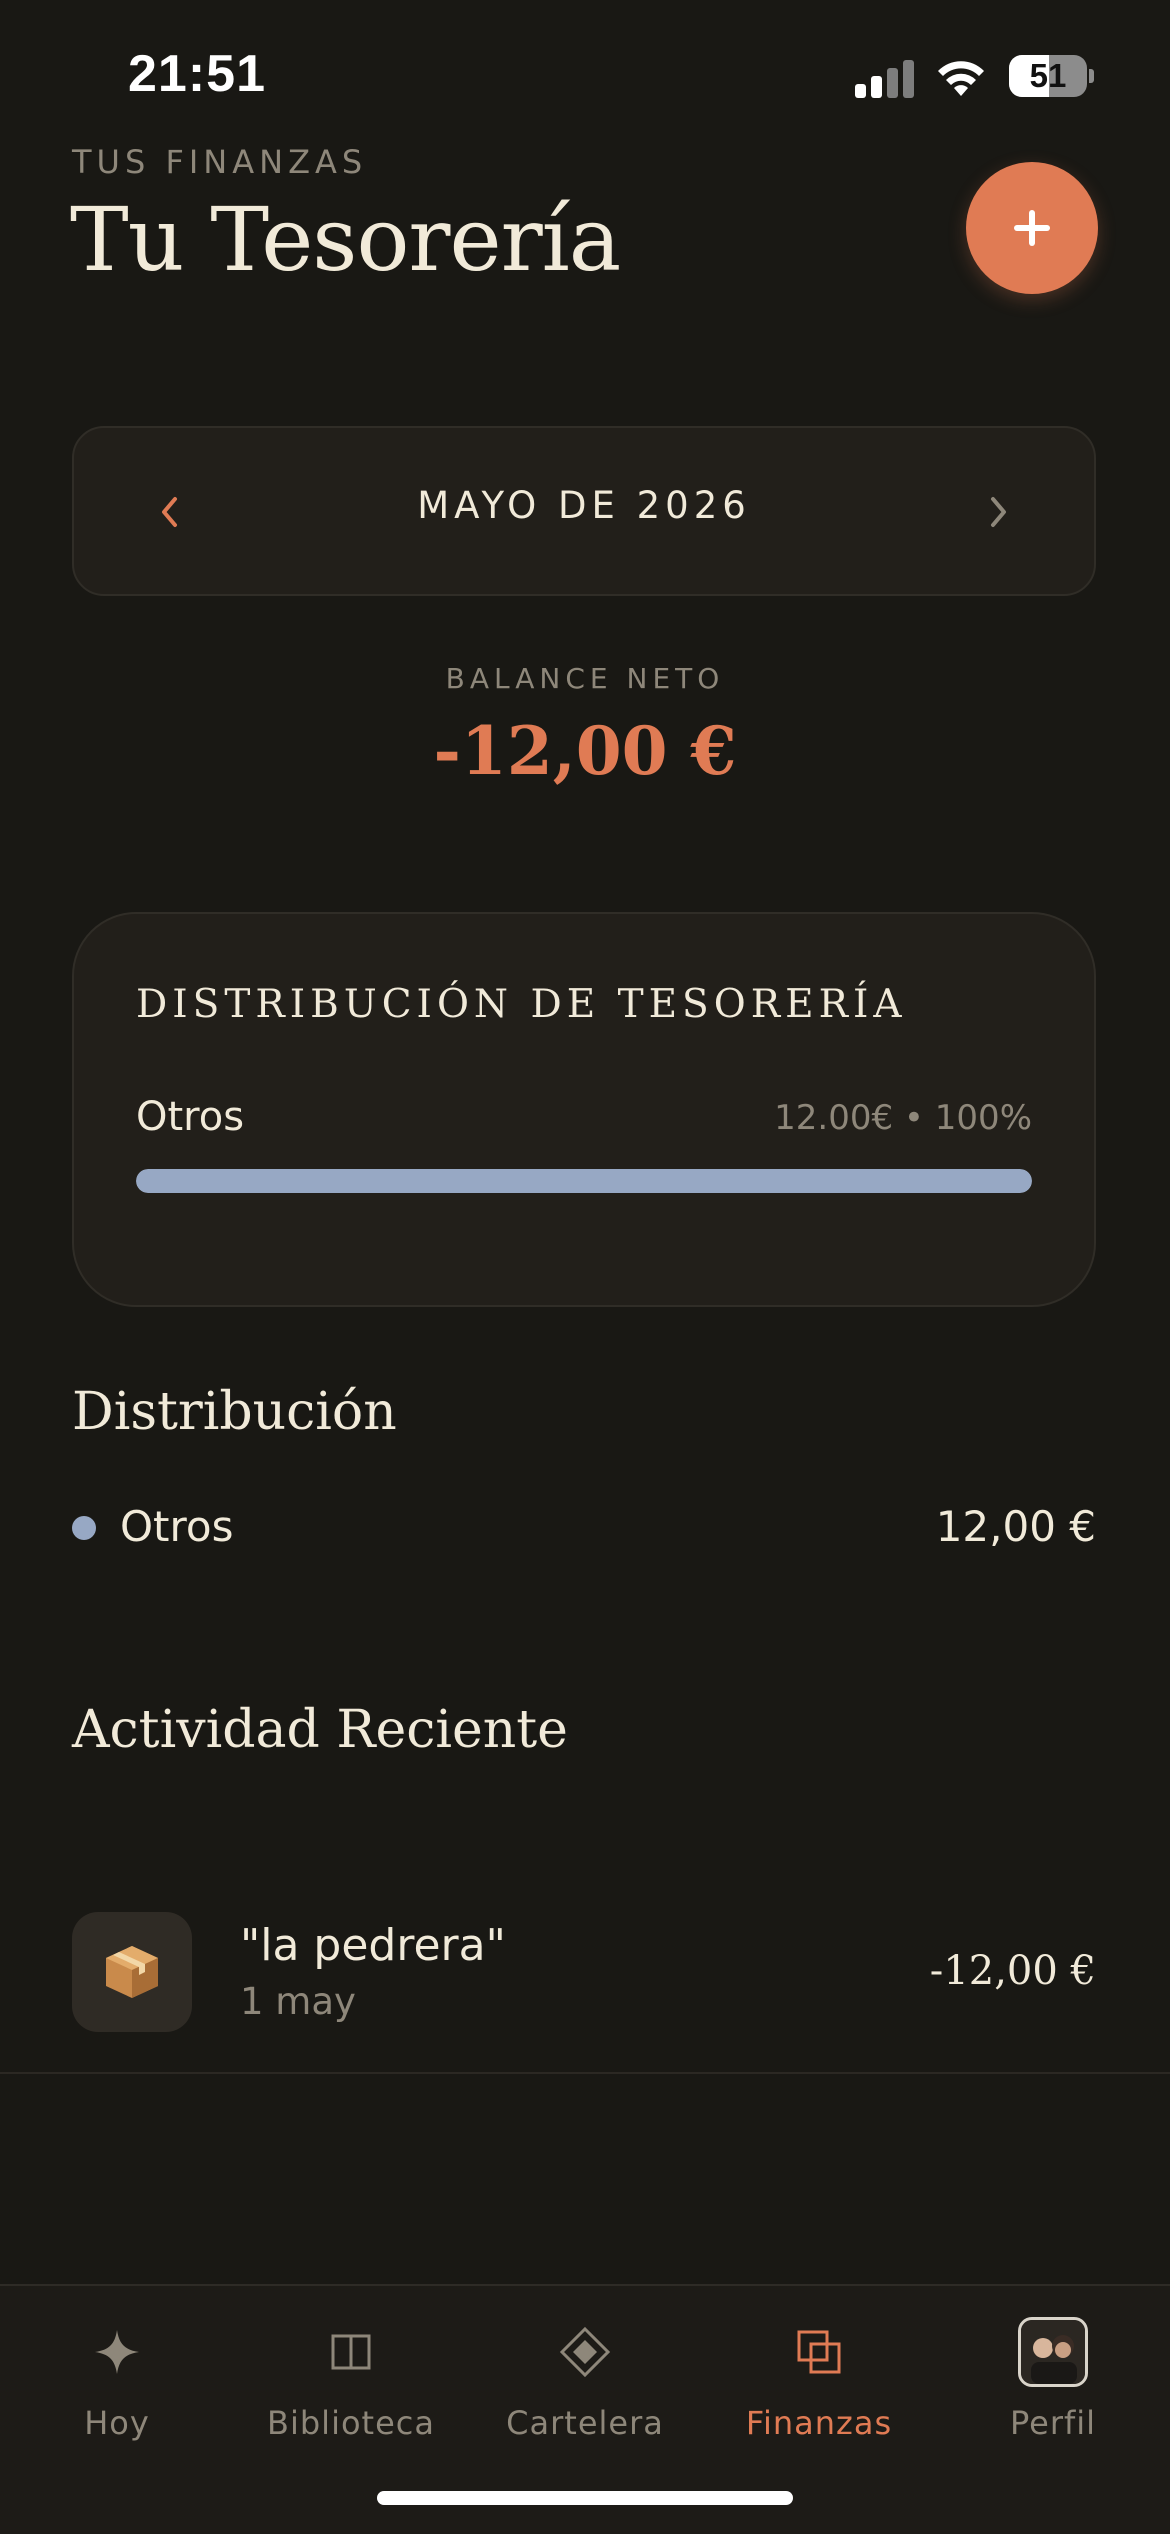 The image size is (1170, 2534). Describe the element at coordinates (1053, 2423) in the screenshot. I see `tab-label: Perfil` at that location.